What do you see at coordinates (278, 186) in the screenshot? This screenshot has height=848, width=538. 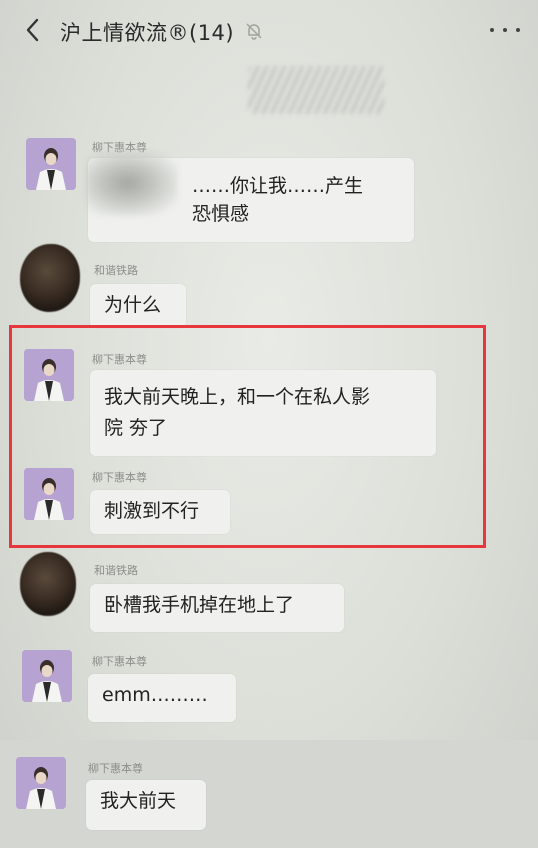 I see `message-text-line: ……你让我……产生` at bounding box center [278, 186].